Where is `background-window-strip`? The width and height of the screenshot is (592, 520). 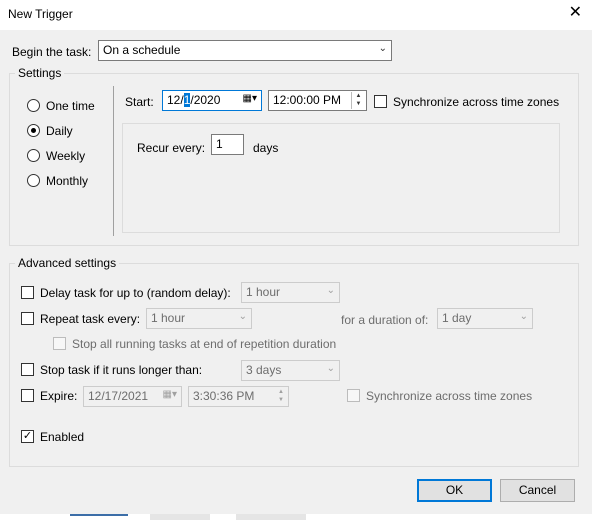 background-window-strip is located at coordinates (296, 517).